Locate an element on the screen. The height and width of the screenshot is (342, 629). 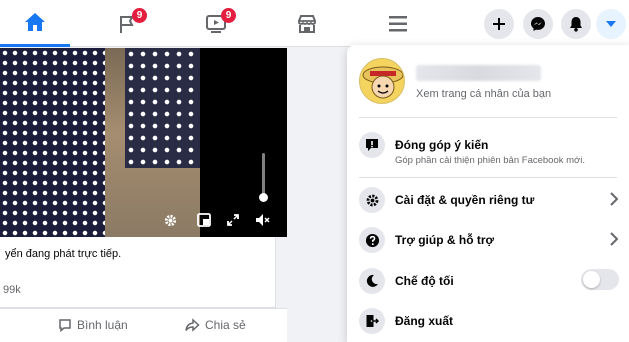
speaker-muted-icon is located at coordinates (263, 220).